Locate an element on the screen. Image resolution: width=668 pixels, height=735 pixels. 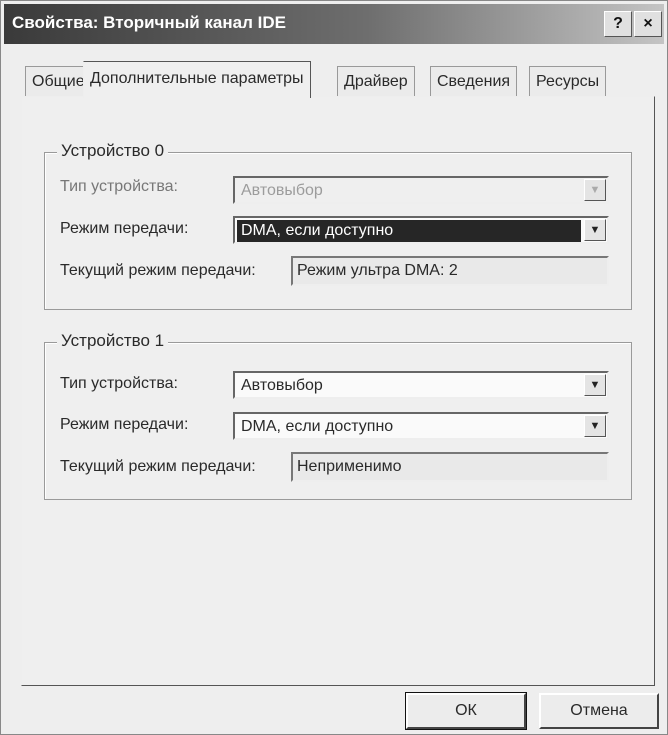
device0-current-field: Режим ультра DMA: 2 is located at coordinates (450, 271).